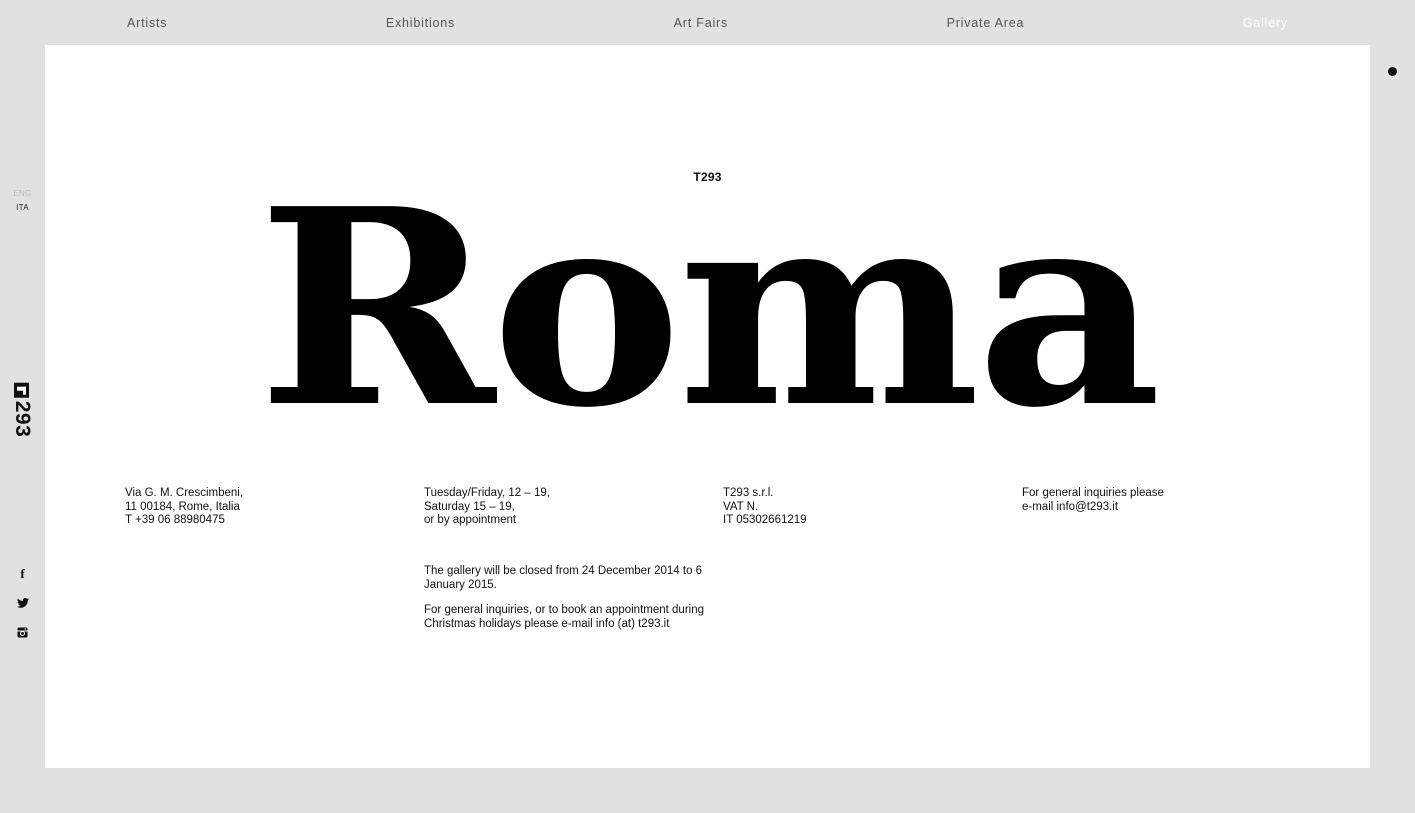  I want to click on nav-private-area: Private Area, so click(986, 23).